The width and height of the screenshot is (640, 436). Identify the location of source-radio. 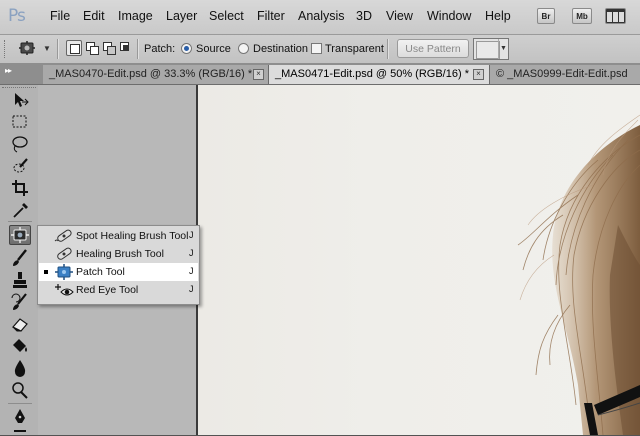
(186, 48).